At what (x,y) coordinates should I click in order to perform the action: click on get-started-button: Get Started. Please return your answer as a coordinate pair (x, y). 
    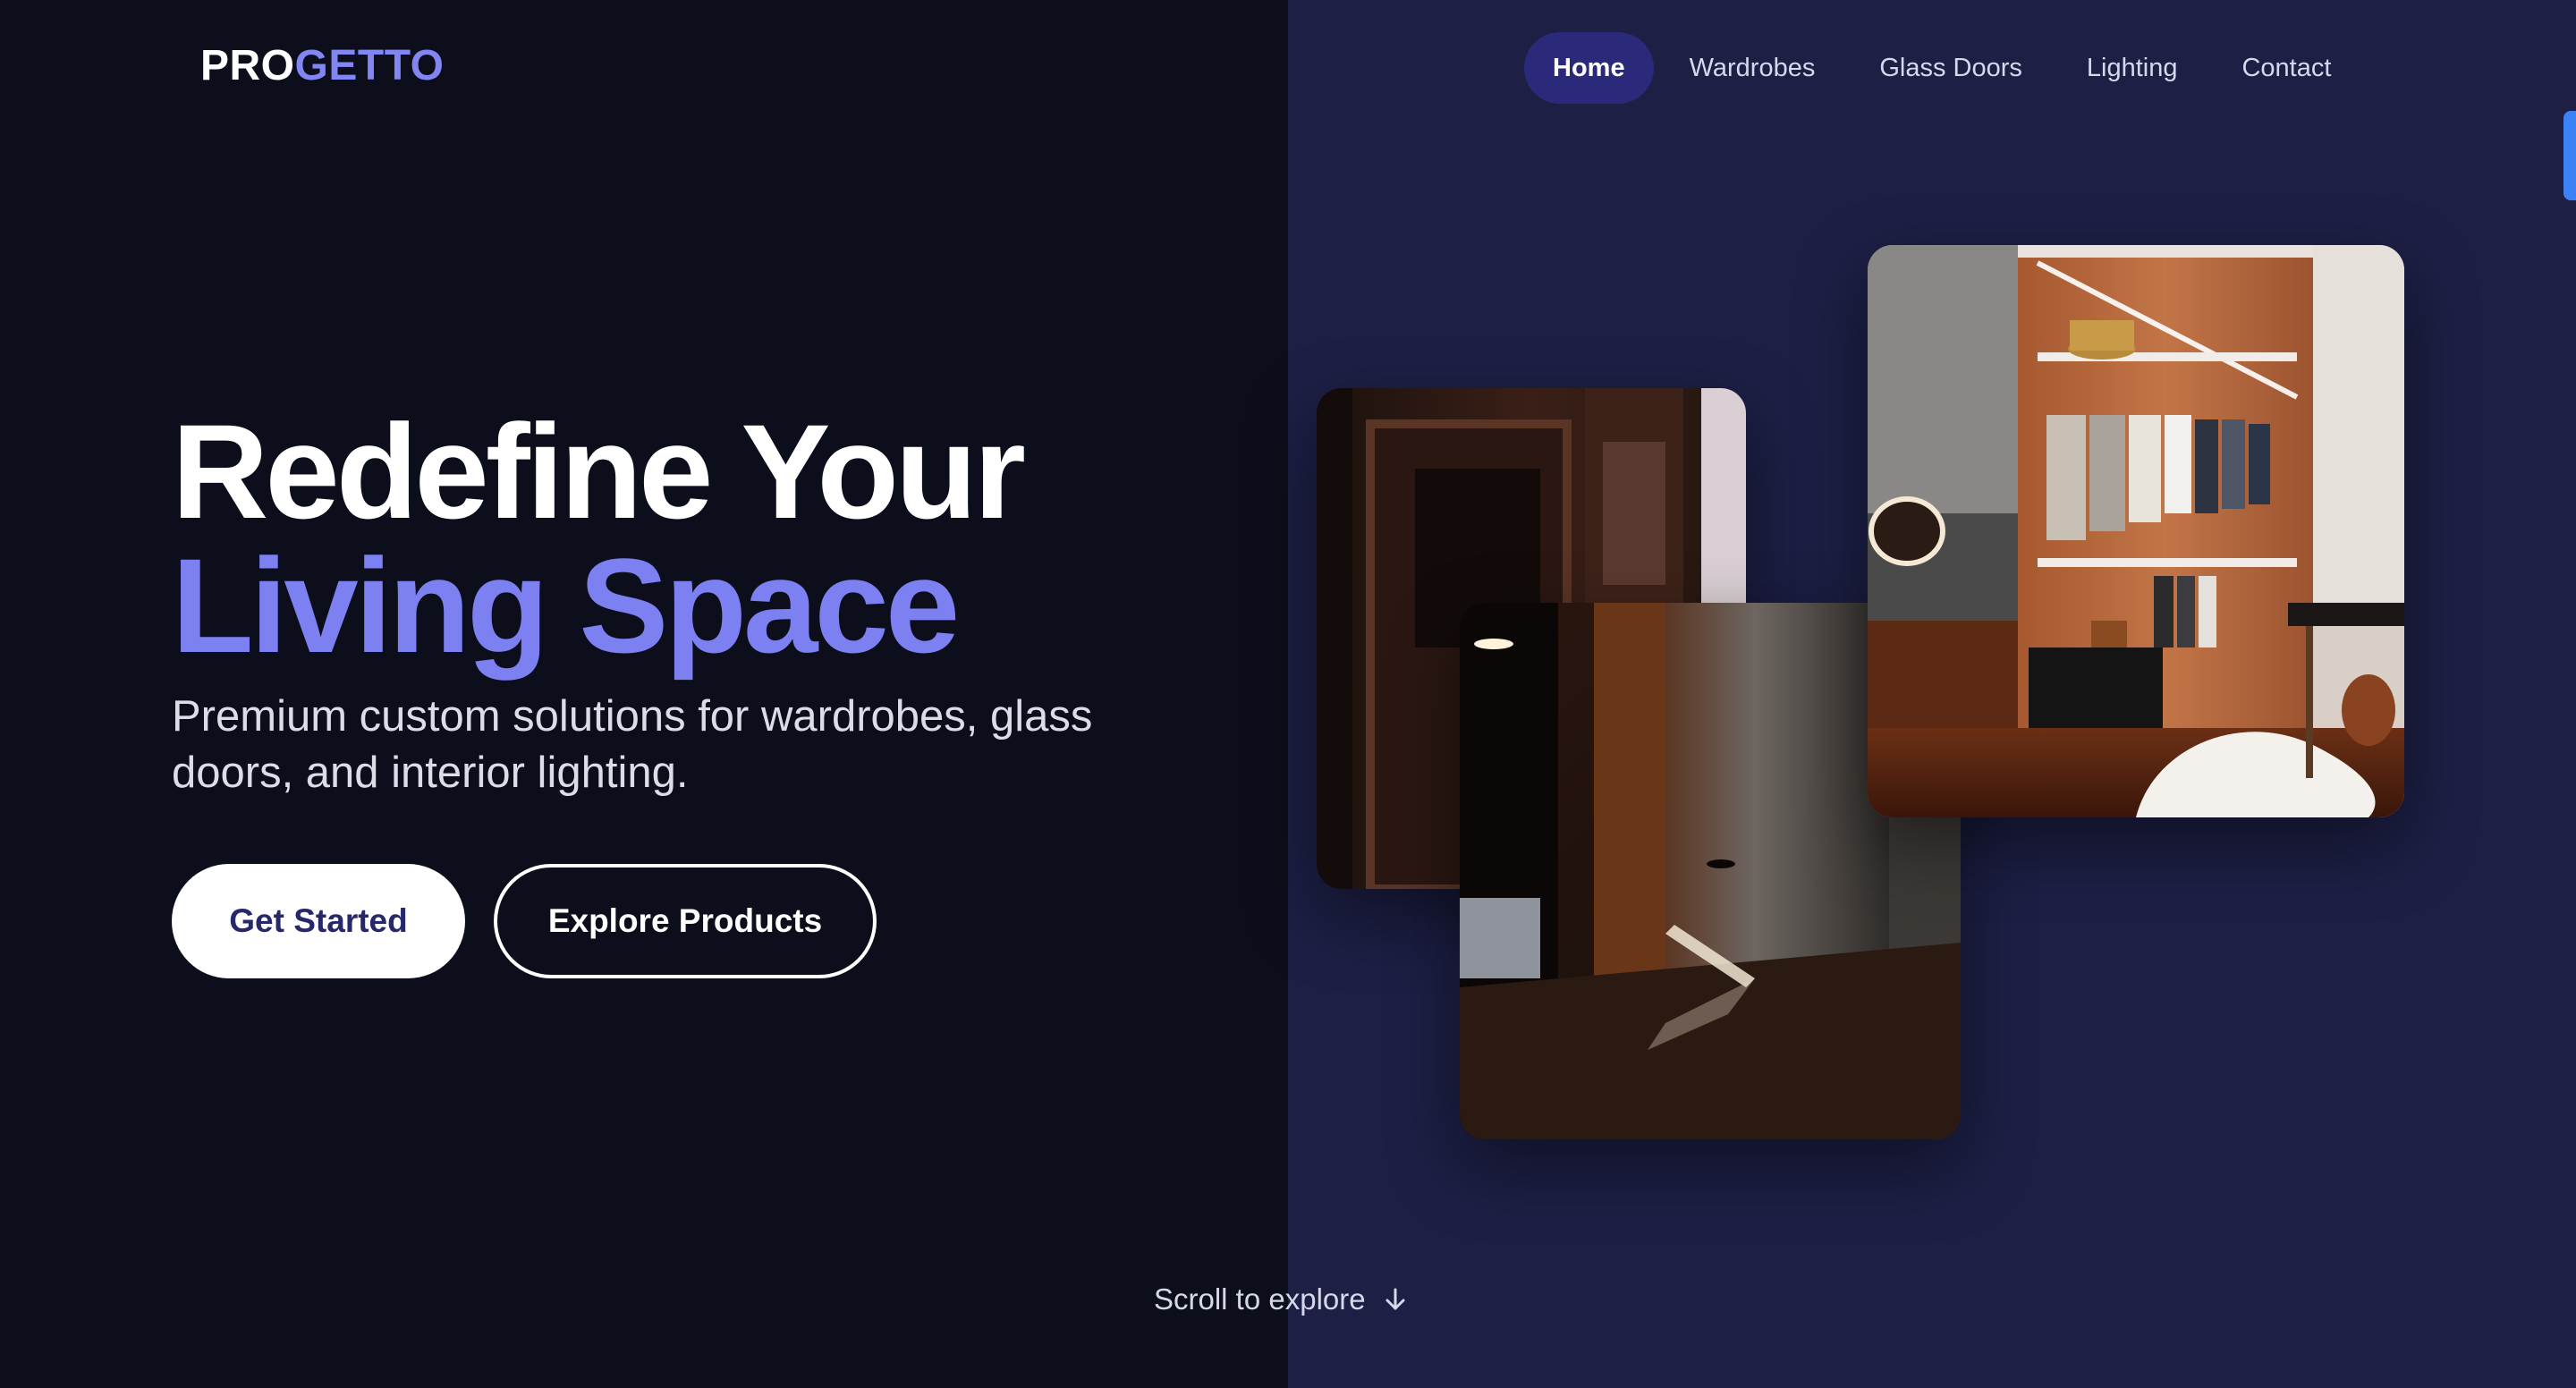
    Looking at the image, I should click on (318, 921).